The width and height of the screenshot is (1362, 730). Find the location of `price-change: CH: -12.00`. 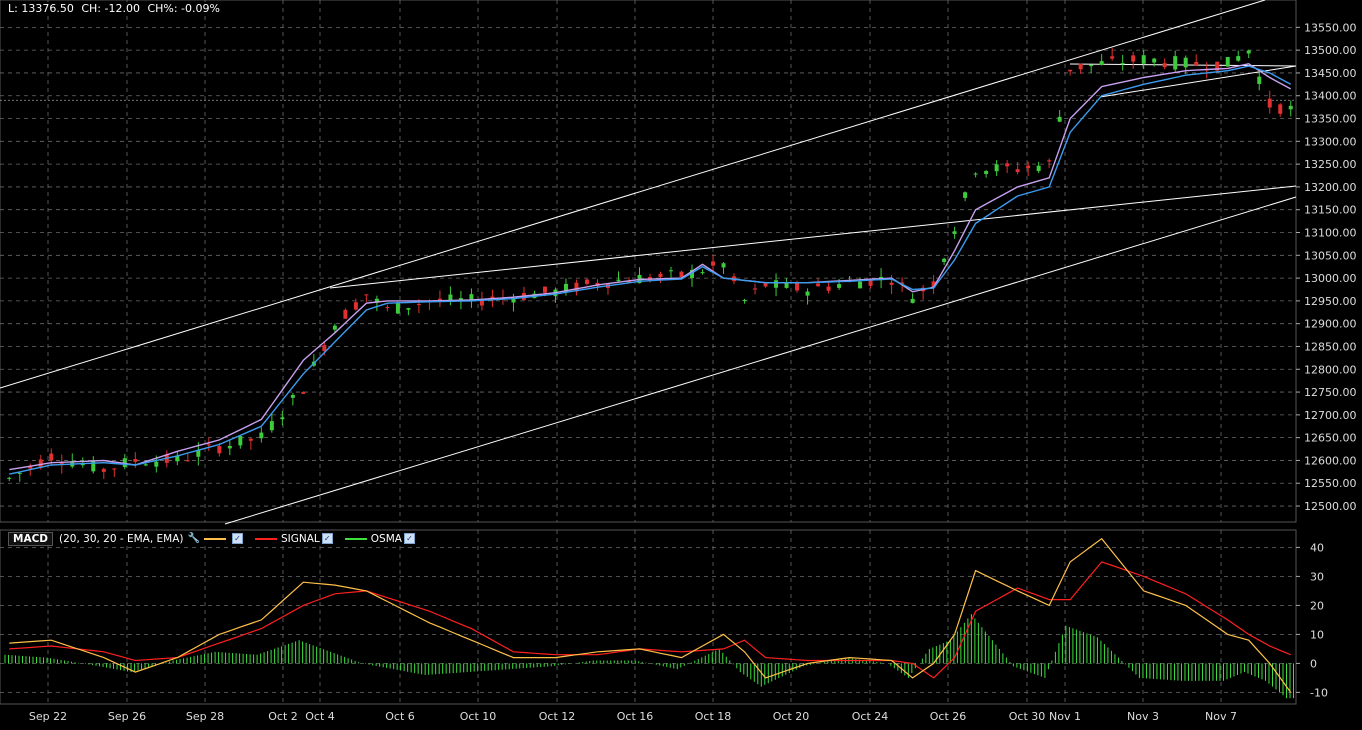

price-change: CH: -12.00 is located at coordinates (110, 8).